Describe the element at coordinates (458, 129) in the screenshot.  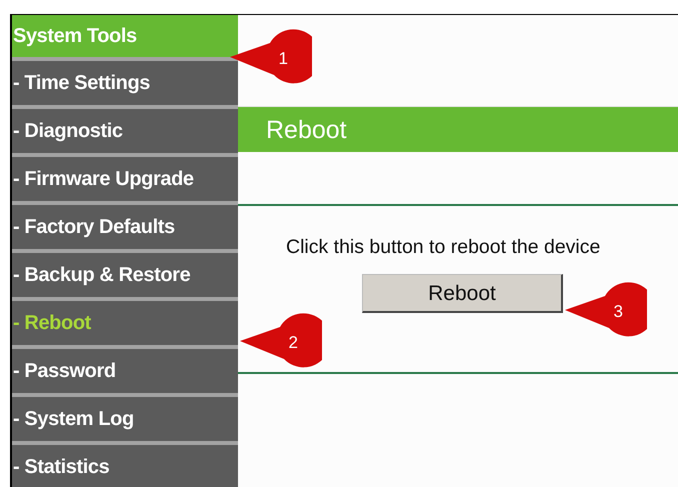
I see `panel-title: Reboot` at that location.